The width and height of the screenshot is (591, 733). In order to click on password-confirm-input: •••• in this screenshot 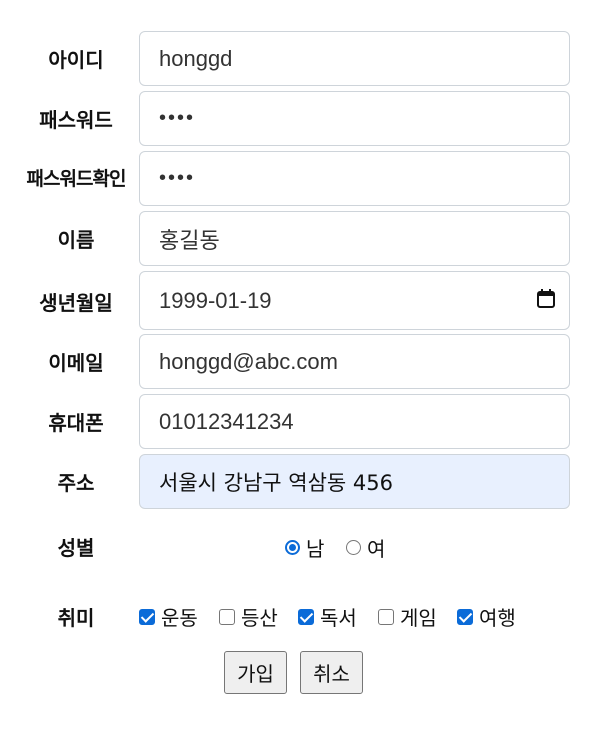, I will do `click(354, 178)`.